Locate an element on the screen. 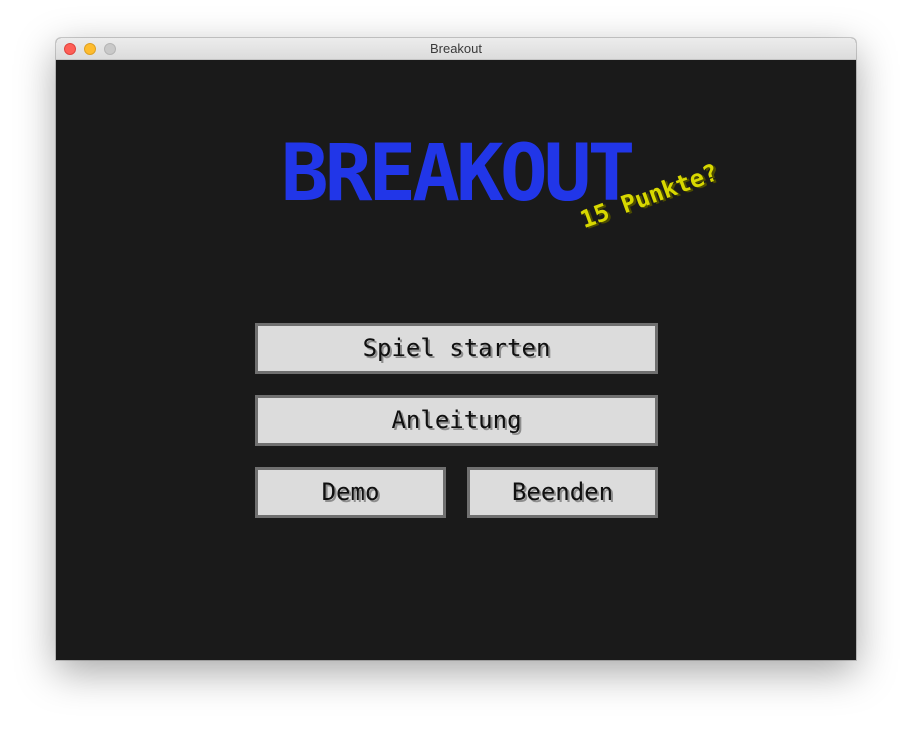 The height and width of the screenshot is (734, 912). title-bar: Breakout is located at coordinates (456, 49).